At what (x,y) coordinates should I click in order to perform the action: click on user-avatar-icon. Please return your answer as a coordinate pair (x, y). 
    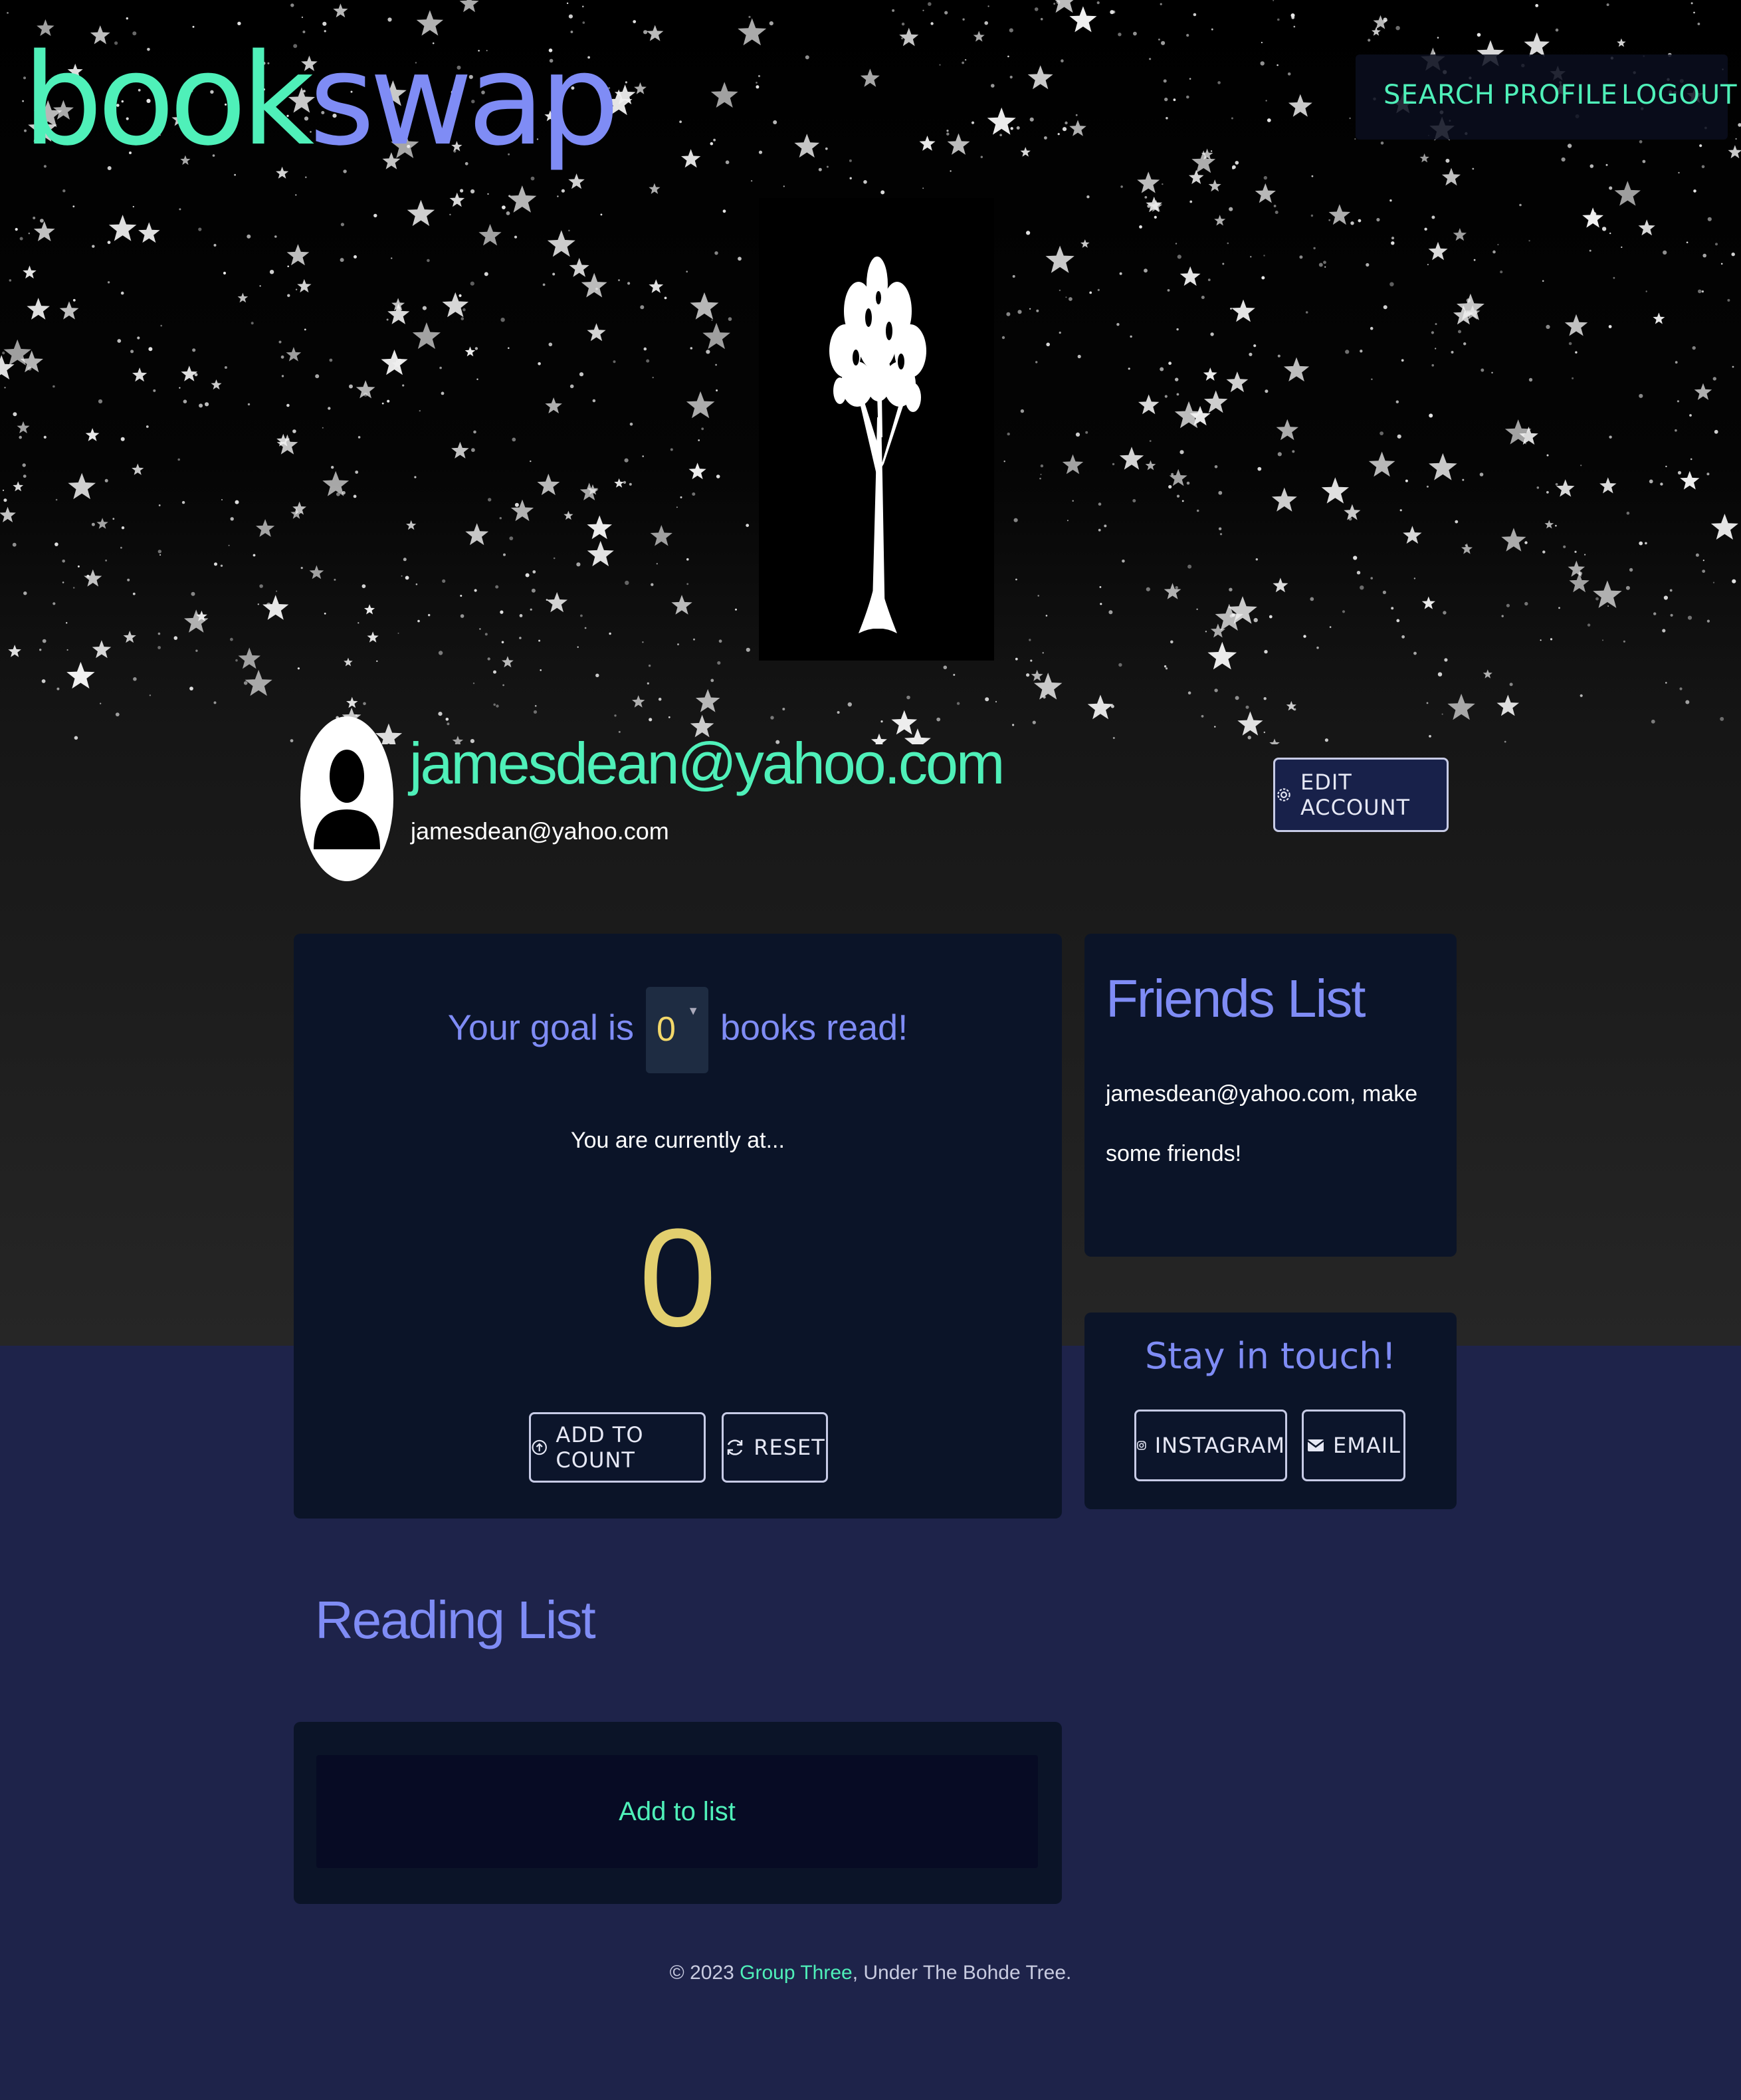
    Looking at the image, I should click on (347, 799).